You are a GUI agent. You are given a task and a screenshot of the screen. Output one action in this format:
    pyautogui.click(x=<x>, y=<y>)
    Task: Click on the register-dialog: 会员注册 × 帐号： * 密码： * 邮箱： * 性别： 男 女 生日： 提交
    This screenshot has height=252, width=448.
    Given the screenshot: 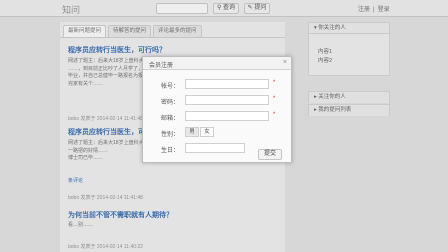 What is the action you would take?
    pyautogui.click(x=217, y=109)
    